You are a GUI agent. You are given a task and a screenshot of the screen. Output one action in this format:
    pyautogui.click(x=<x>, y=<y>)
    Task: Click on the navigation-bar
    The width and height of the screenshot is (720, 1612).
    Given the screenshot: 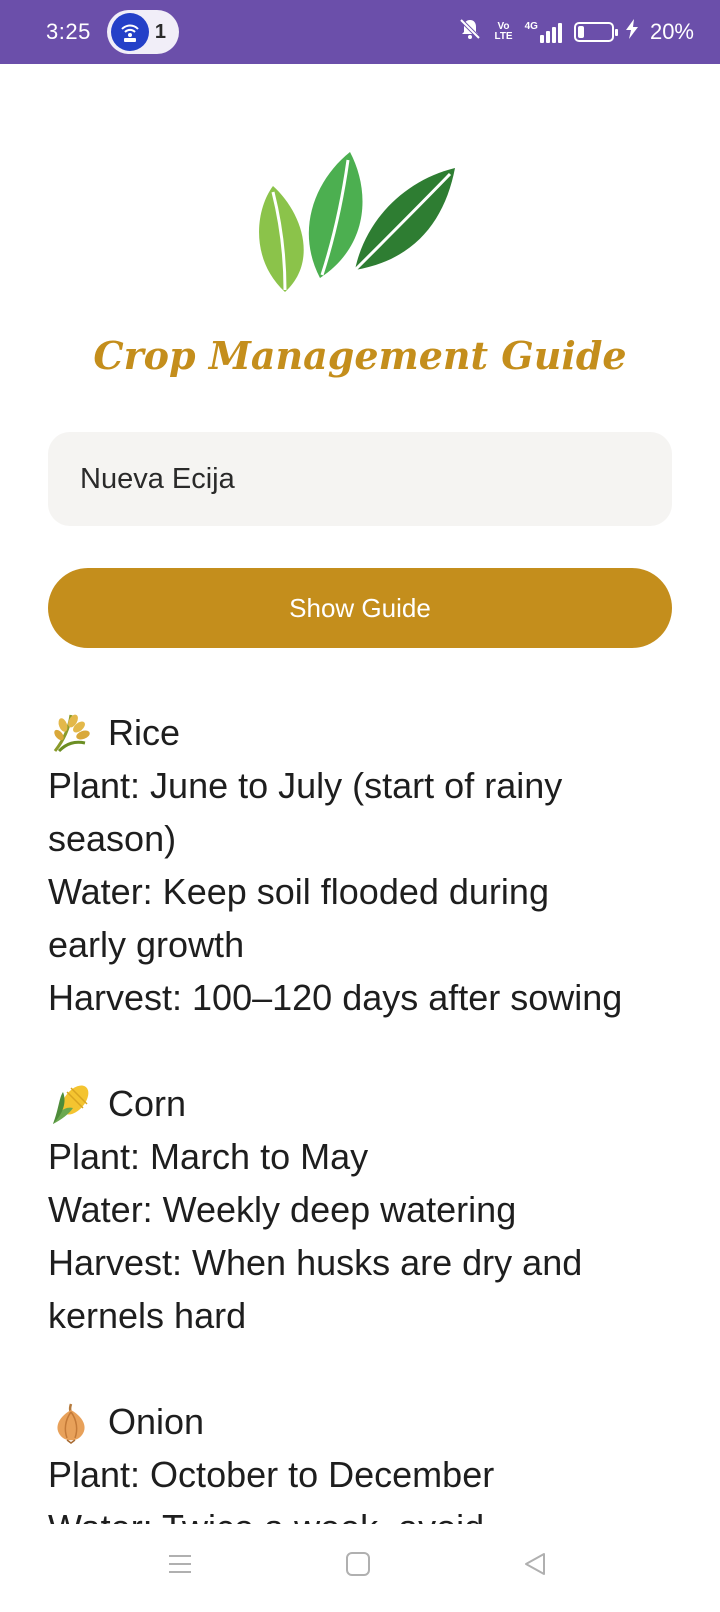 What is the action you would take?
    pyautogui.click(x=360, y=1568)
    